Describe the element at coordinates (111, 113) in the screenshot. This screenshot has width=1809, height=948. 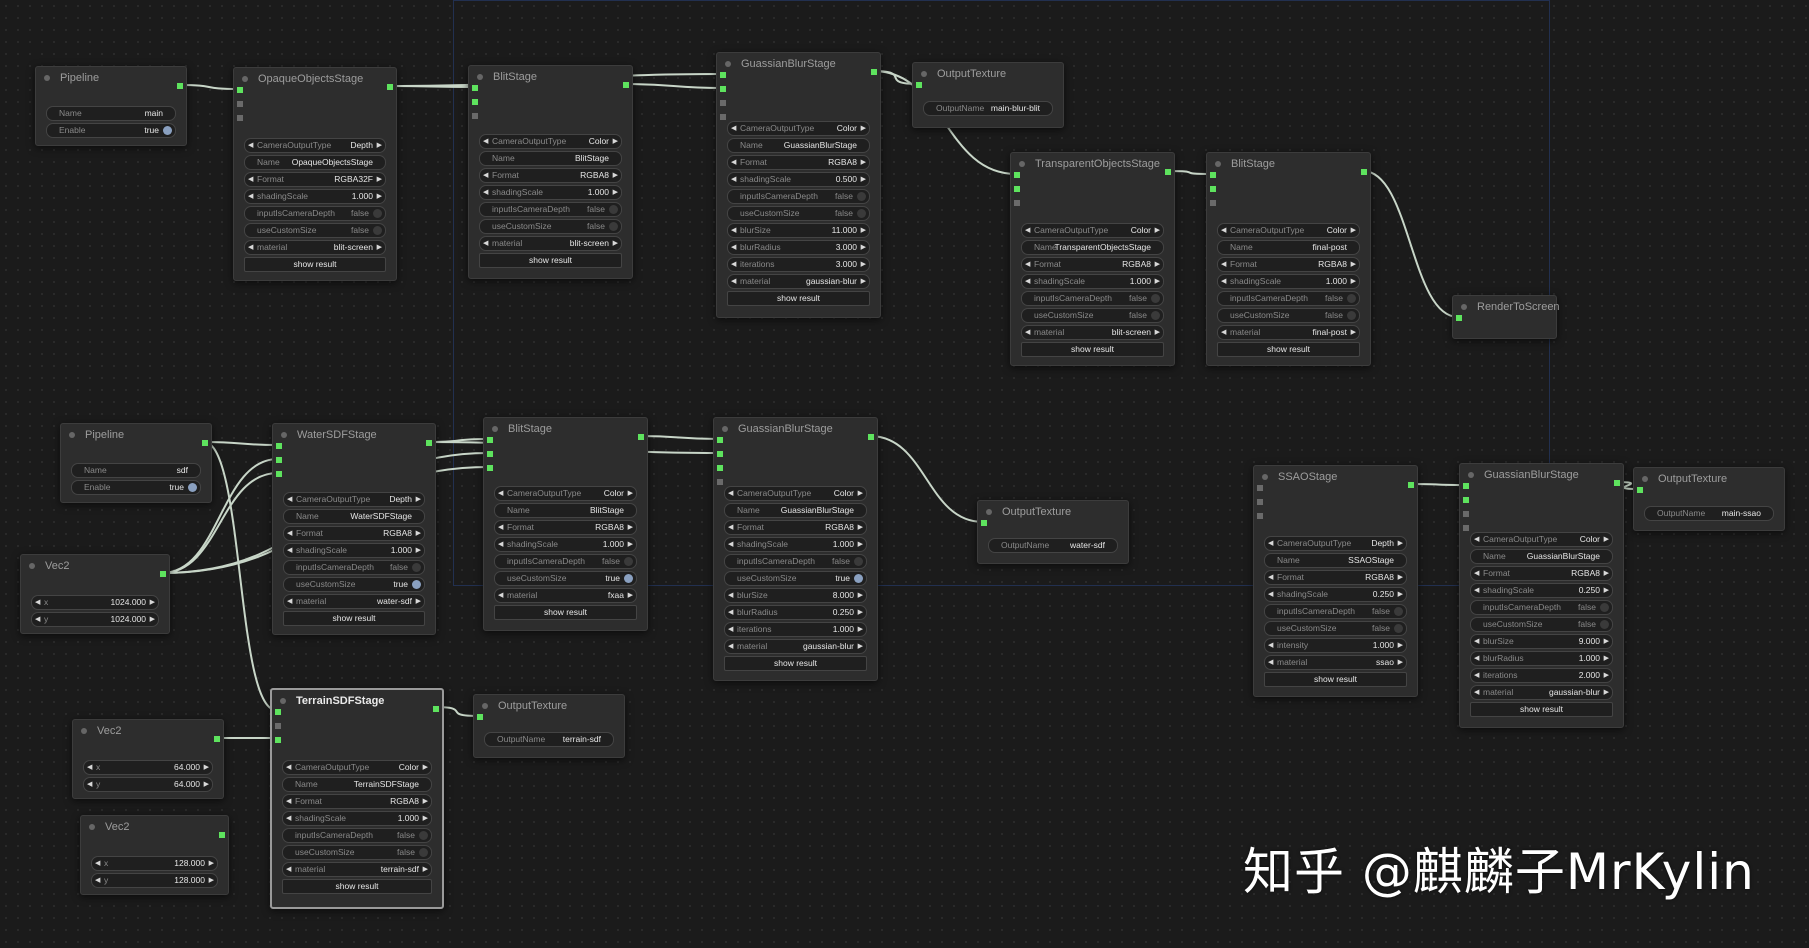
I see `name-field: Name main` at that location.